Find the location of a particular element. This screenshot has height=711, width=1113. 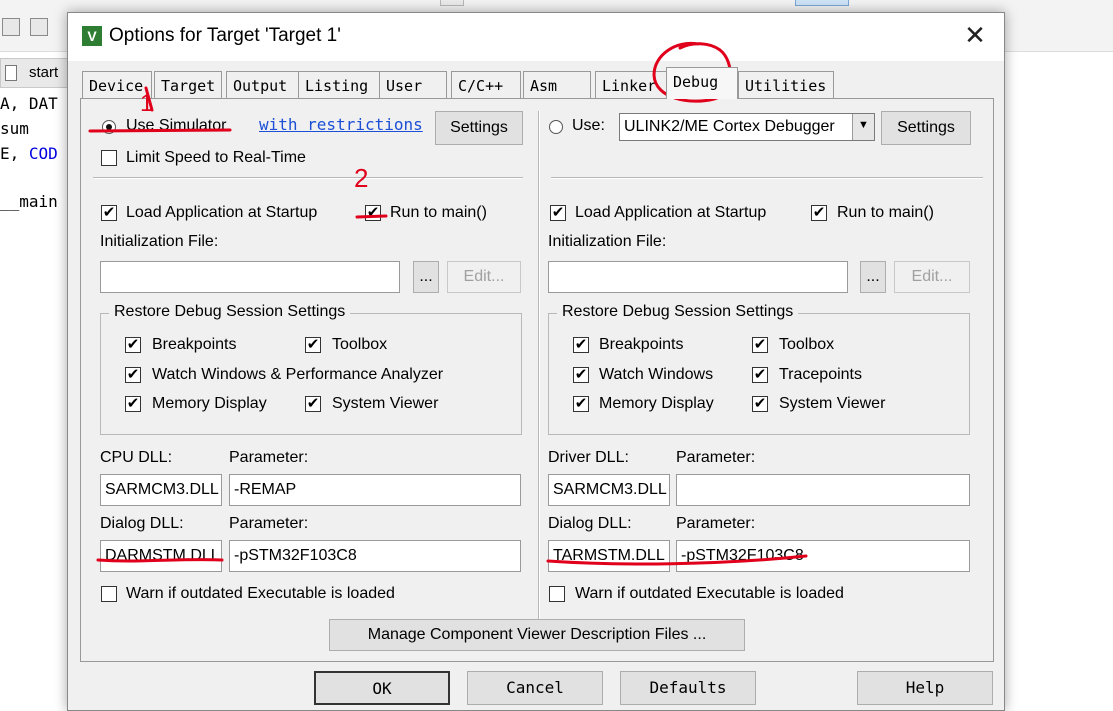

chevron-down-icon: ▼ is located at coordinates (863, 127).